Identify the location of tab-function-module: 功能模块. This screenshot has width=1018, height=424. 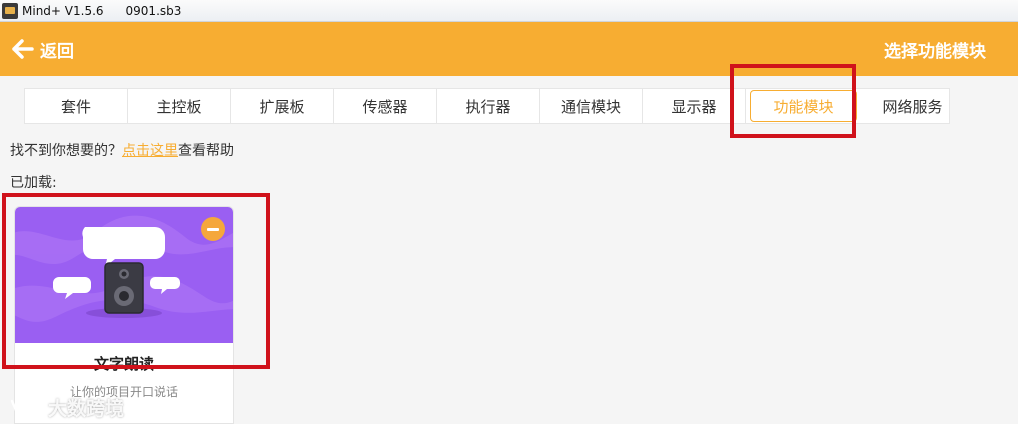
(803, 106).